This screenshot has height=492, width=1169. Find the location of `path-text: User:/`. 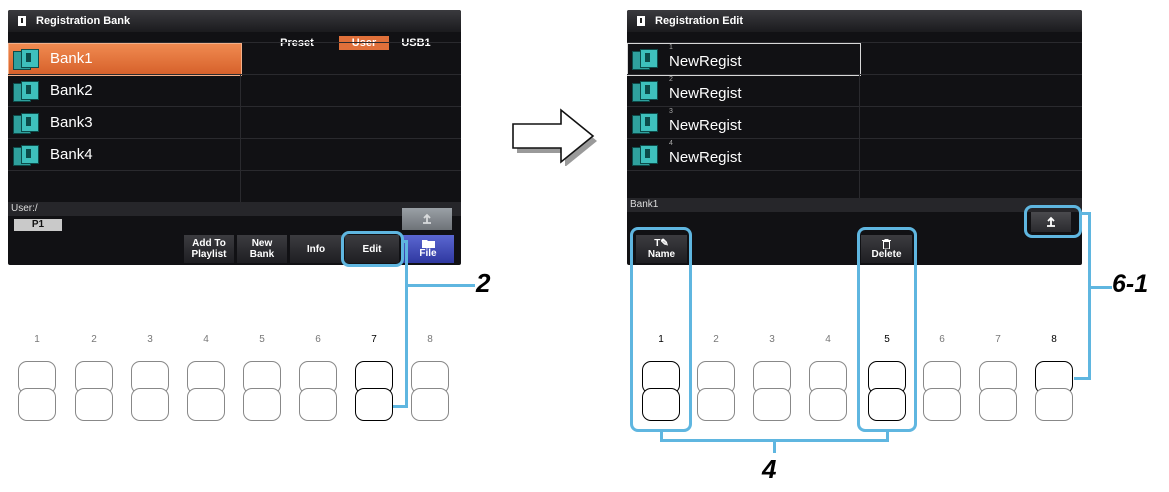

path-text: User:/ is located at coordinates (24, 208).